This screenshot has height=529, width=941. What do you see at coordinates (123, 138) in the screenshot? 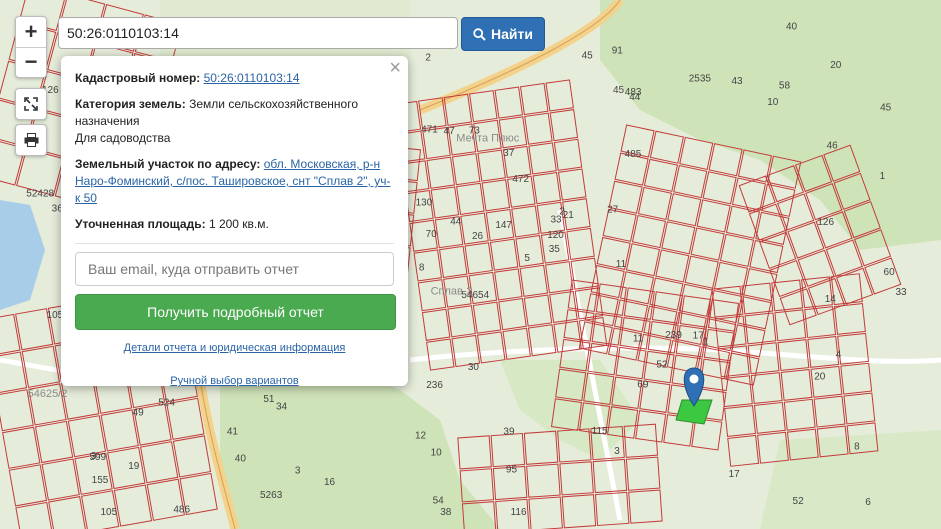
I see `category-sub-value: Для садоводства` at bounding box center [123, 138].